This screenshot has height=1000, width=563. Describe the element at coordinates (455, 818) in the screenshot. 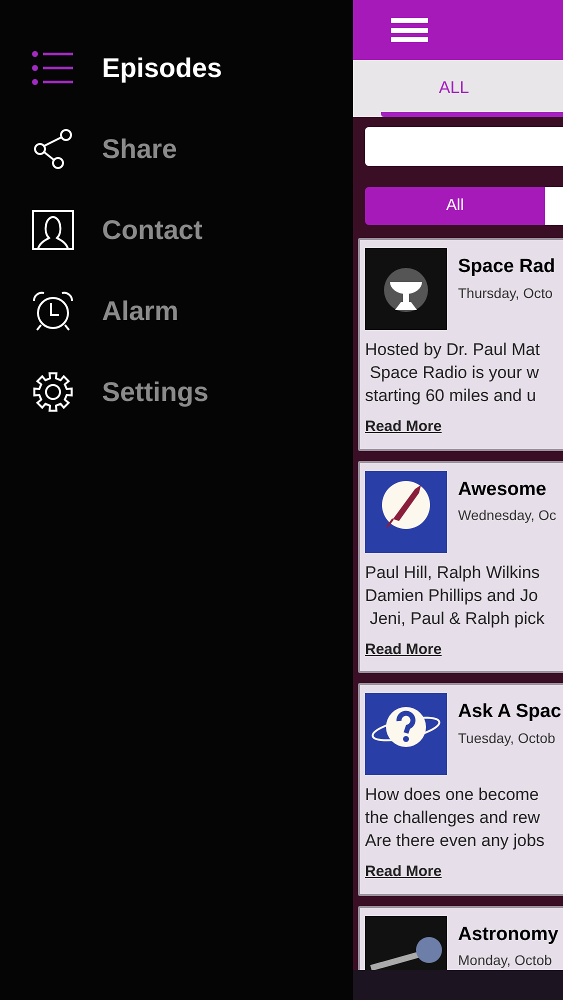

I see `episode-description: How does one become the challenges and rew Are there even any jobs` at that location.